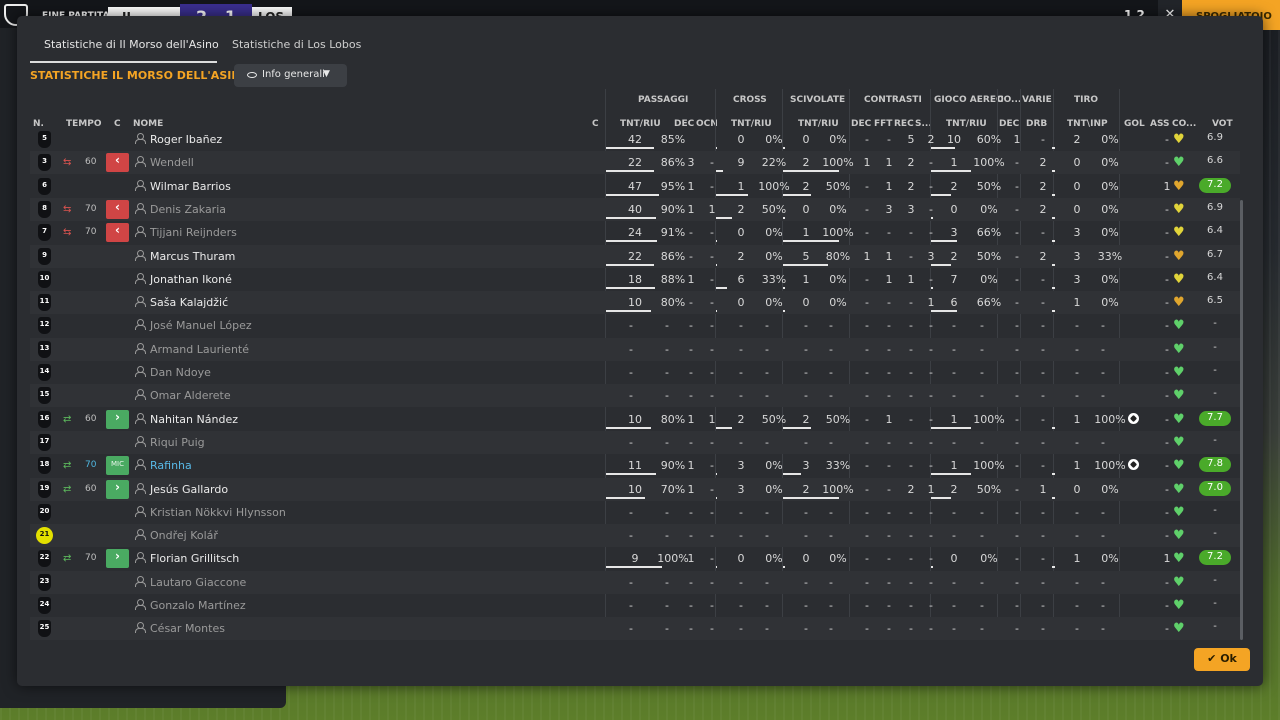 Image resolution: width=1280 pixels, height=720 pixels. I want to click on shot-attempts: 2, so click(1077, 139).